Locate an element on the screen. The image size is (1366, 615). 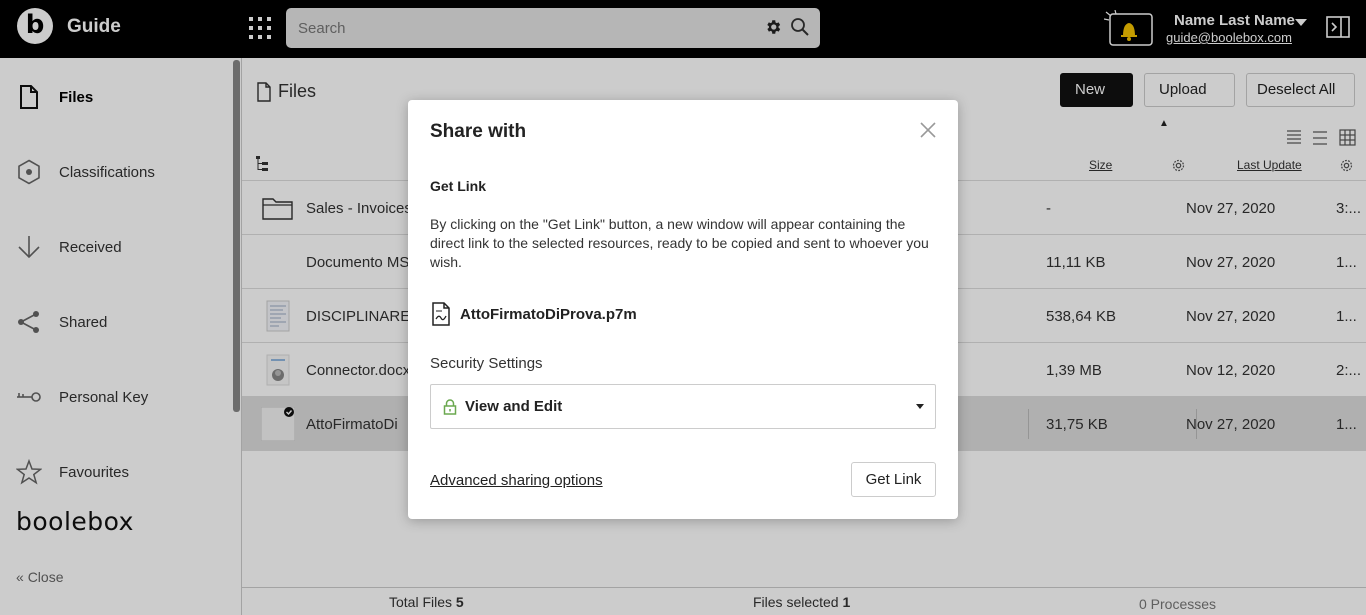
dialog-title: Share with is located at coordinates (478, 131).